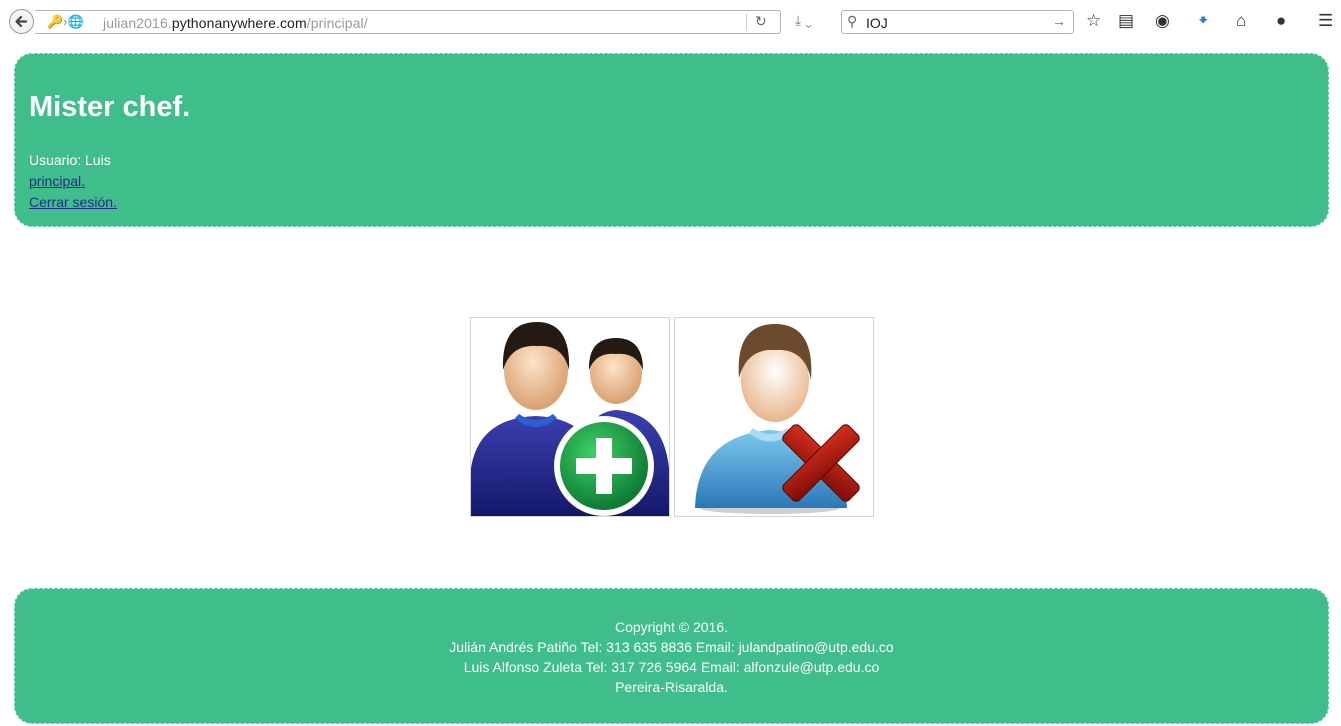 The width and height of the screenshot is (1341, 726). What do you see at coordinates (777, 419) in the screenshot?
I see `remove-user-icon` at bounding box center [777, 419].